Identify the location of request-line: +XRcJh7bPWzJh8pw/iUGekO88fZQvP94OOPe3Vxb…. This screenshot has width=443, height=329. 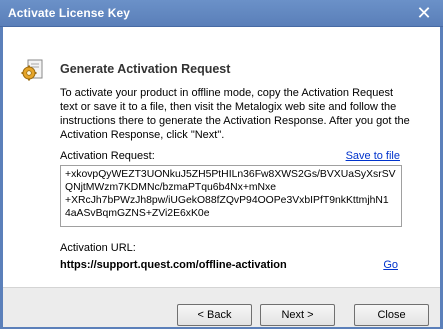
(227, 200).